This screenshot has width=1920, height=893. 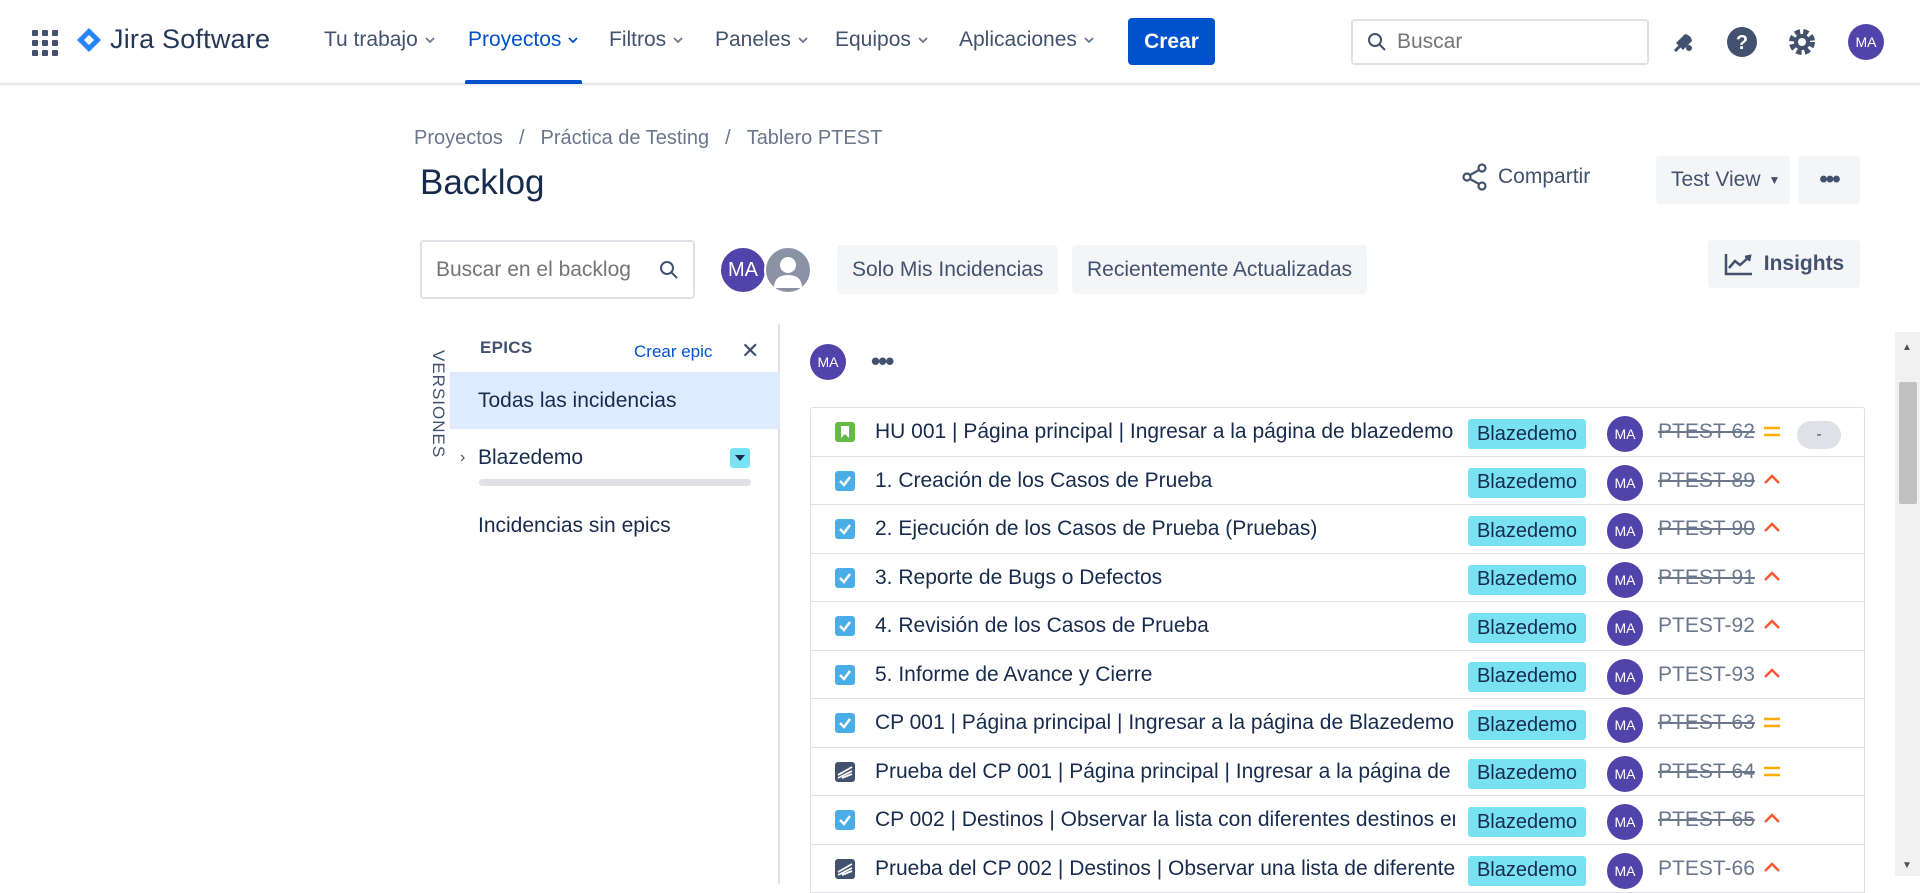 What do you see at coordinates (947, 269) in the screenshot?
I see `quick-filter-mine: Solo Mis Incidencias` at bounding box center [947, 269].